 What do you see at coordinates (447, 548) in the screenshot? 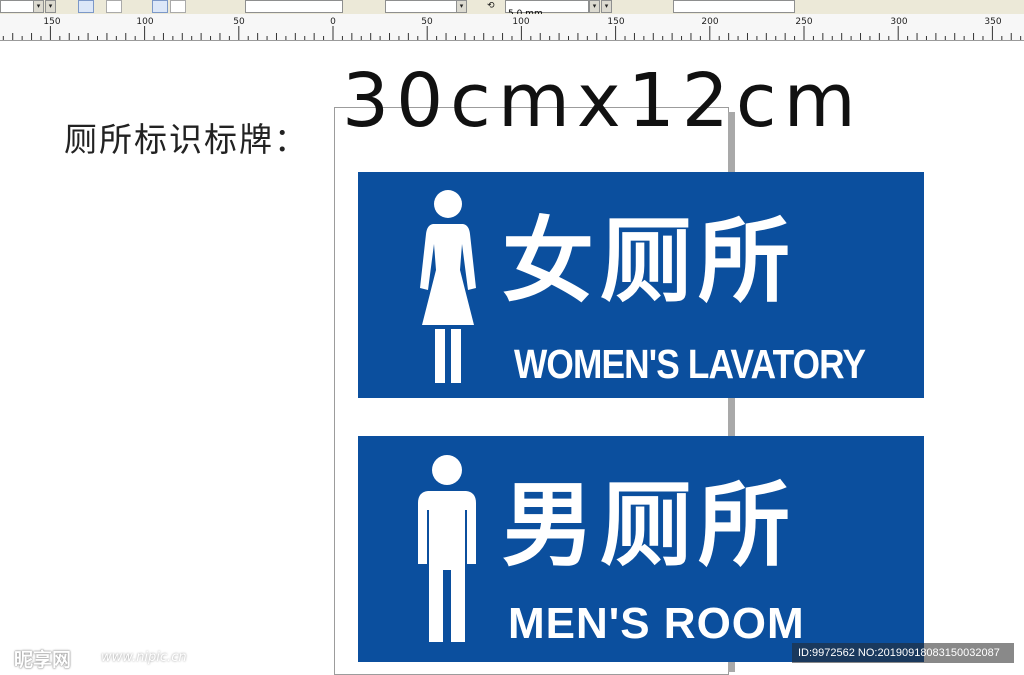
I see `male-figure-icon` at bounding box center [447, 548].